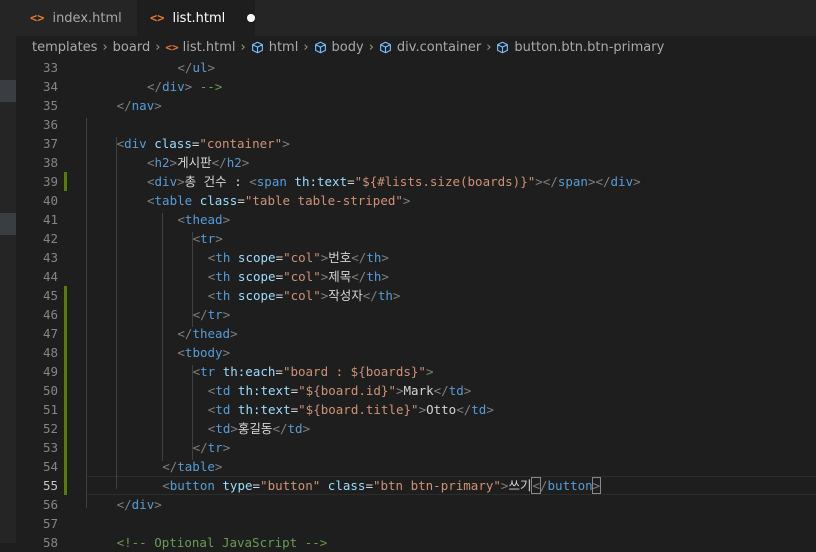 The width and height of the screenshot is (816, 552). Describe the element at coordinates (416, 219) in the screenshot. I see `code-line: 41 <thead>` at that location.